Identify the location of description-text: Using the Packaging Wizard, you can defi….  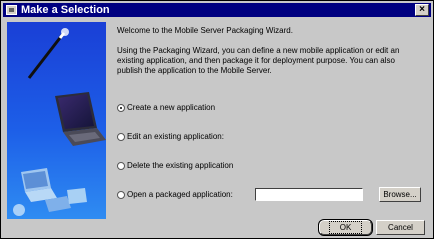
(258, 60).